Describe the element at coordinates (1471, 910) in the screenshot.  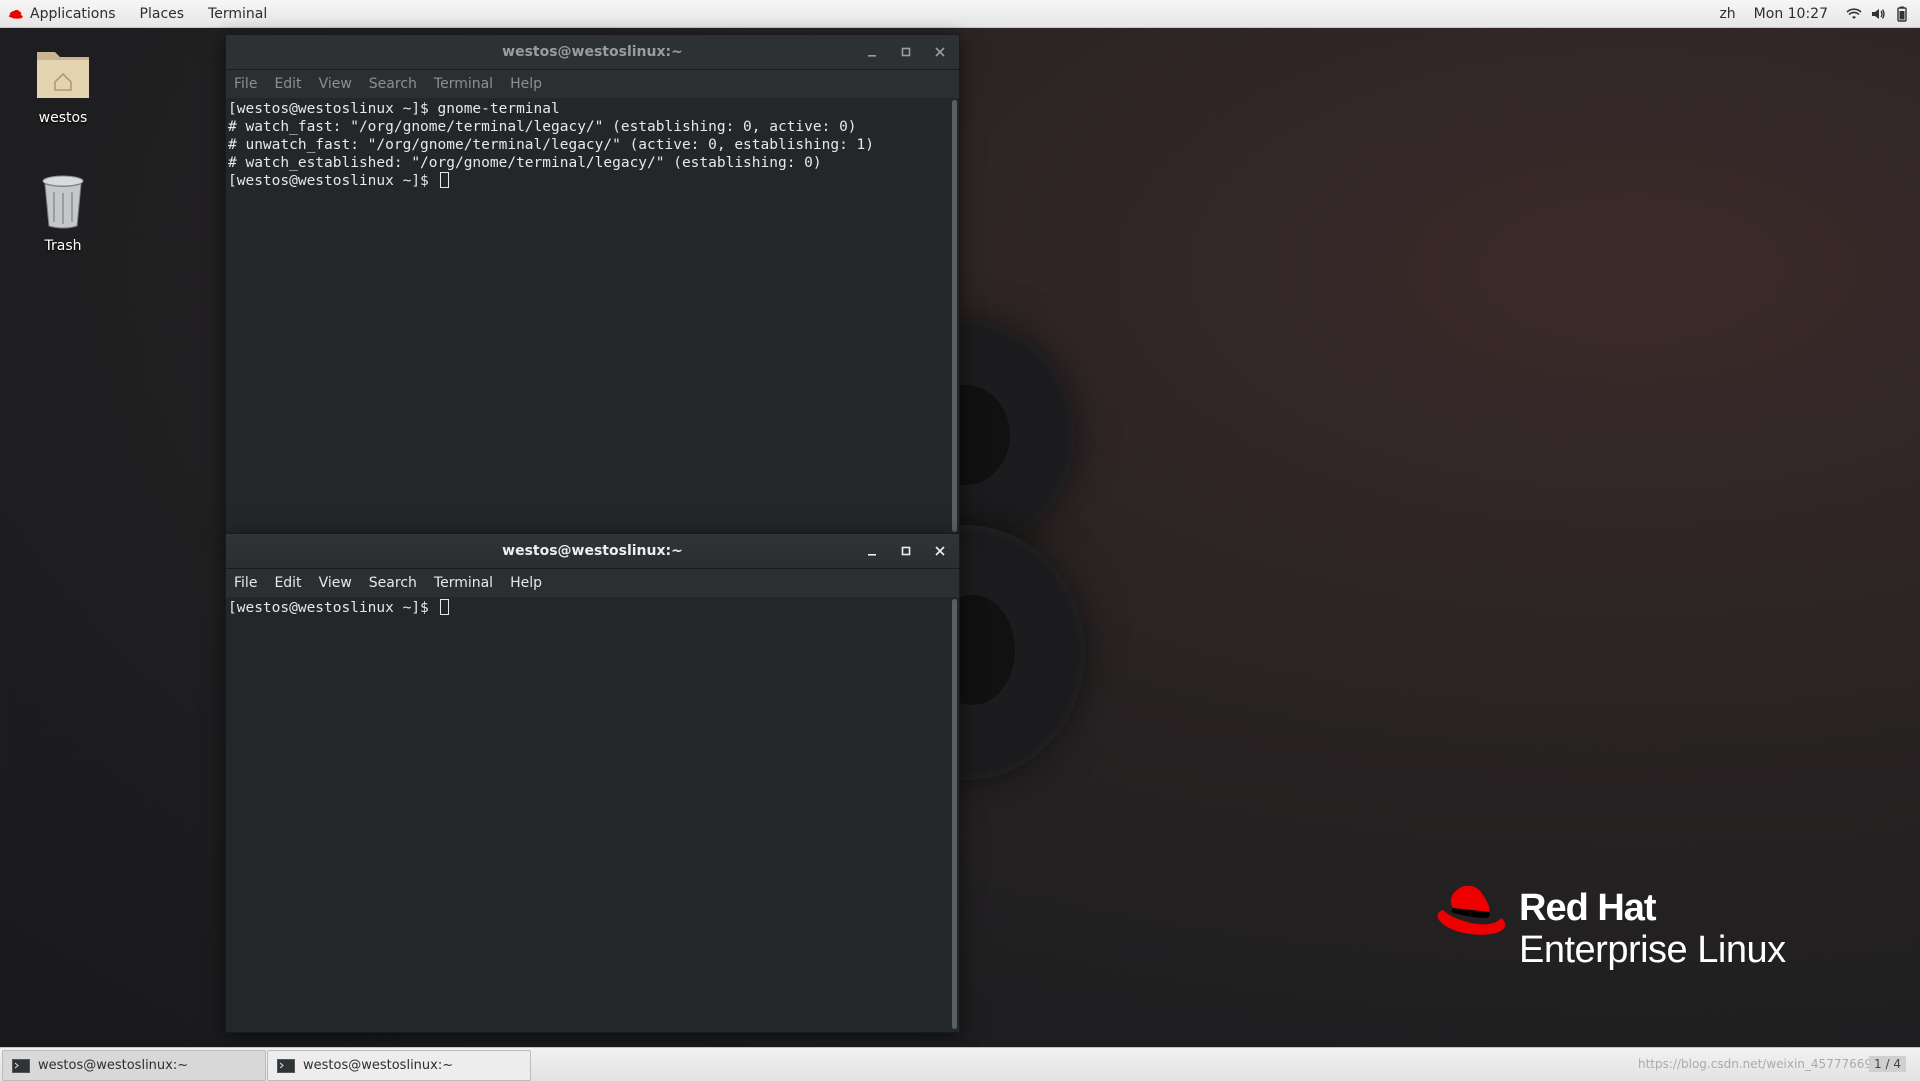
I see `redhat-hat-icon` at that location.